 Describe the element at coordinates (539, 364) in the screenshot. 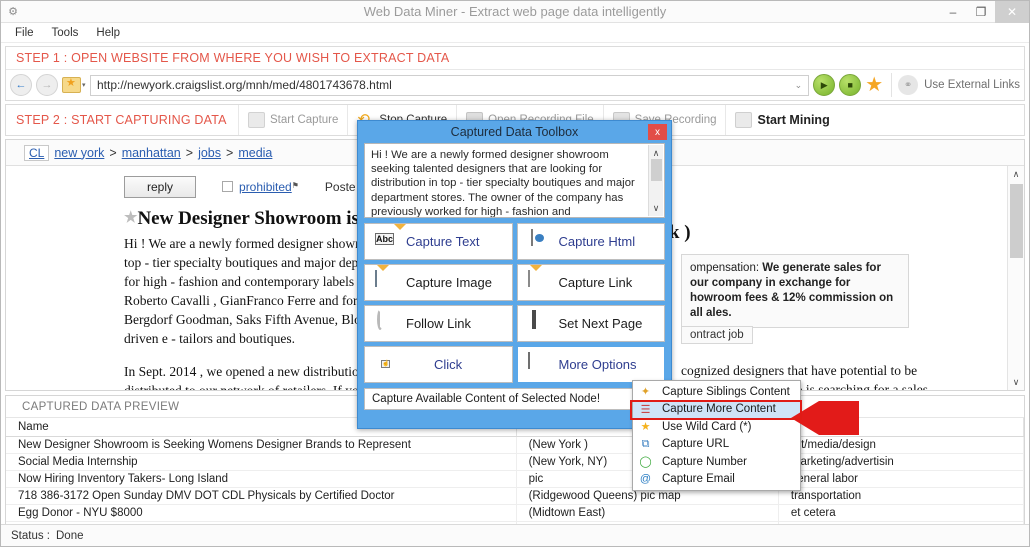

I see `more-options-icon` at that location.